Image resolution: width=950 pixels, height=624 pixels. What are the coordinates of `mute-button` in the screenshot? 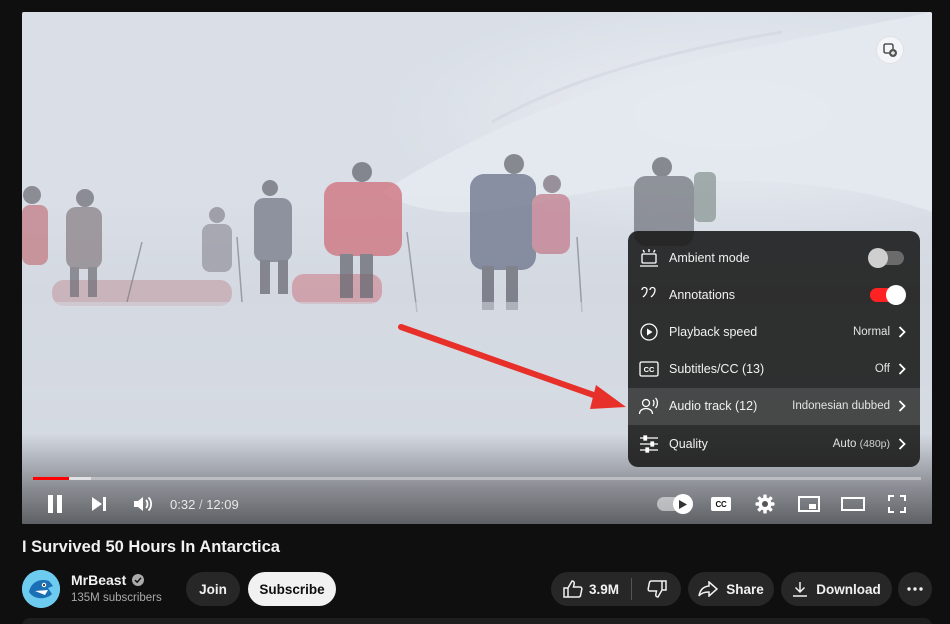 It's located at (143, 504).